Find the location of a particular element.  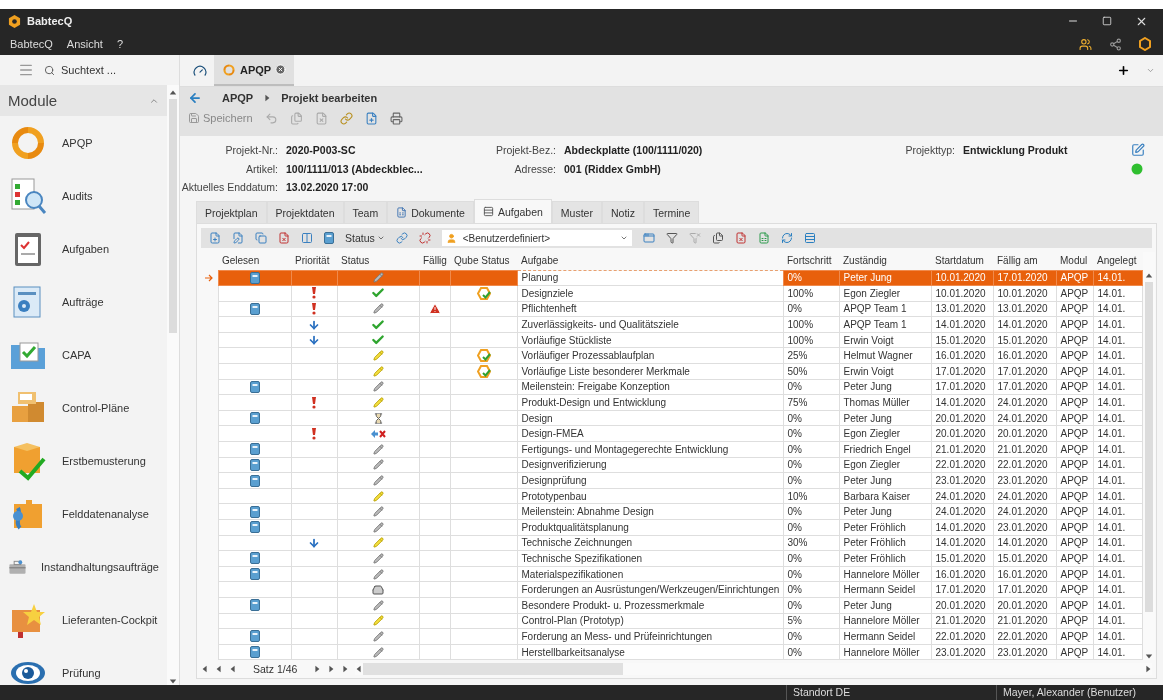

rows-icon is located at coordinates (809, 238).